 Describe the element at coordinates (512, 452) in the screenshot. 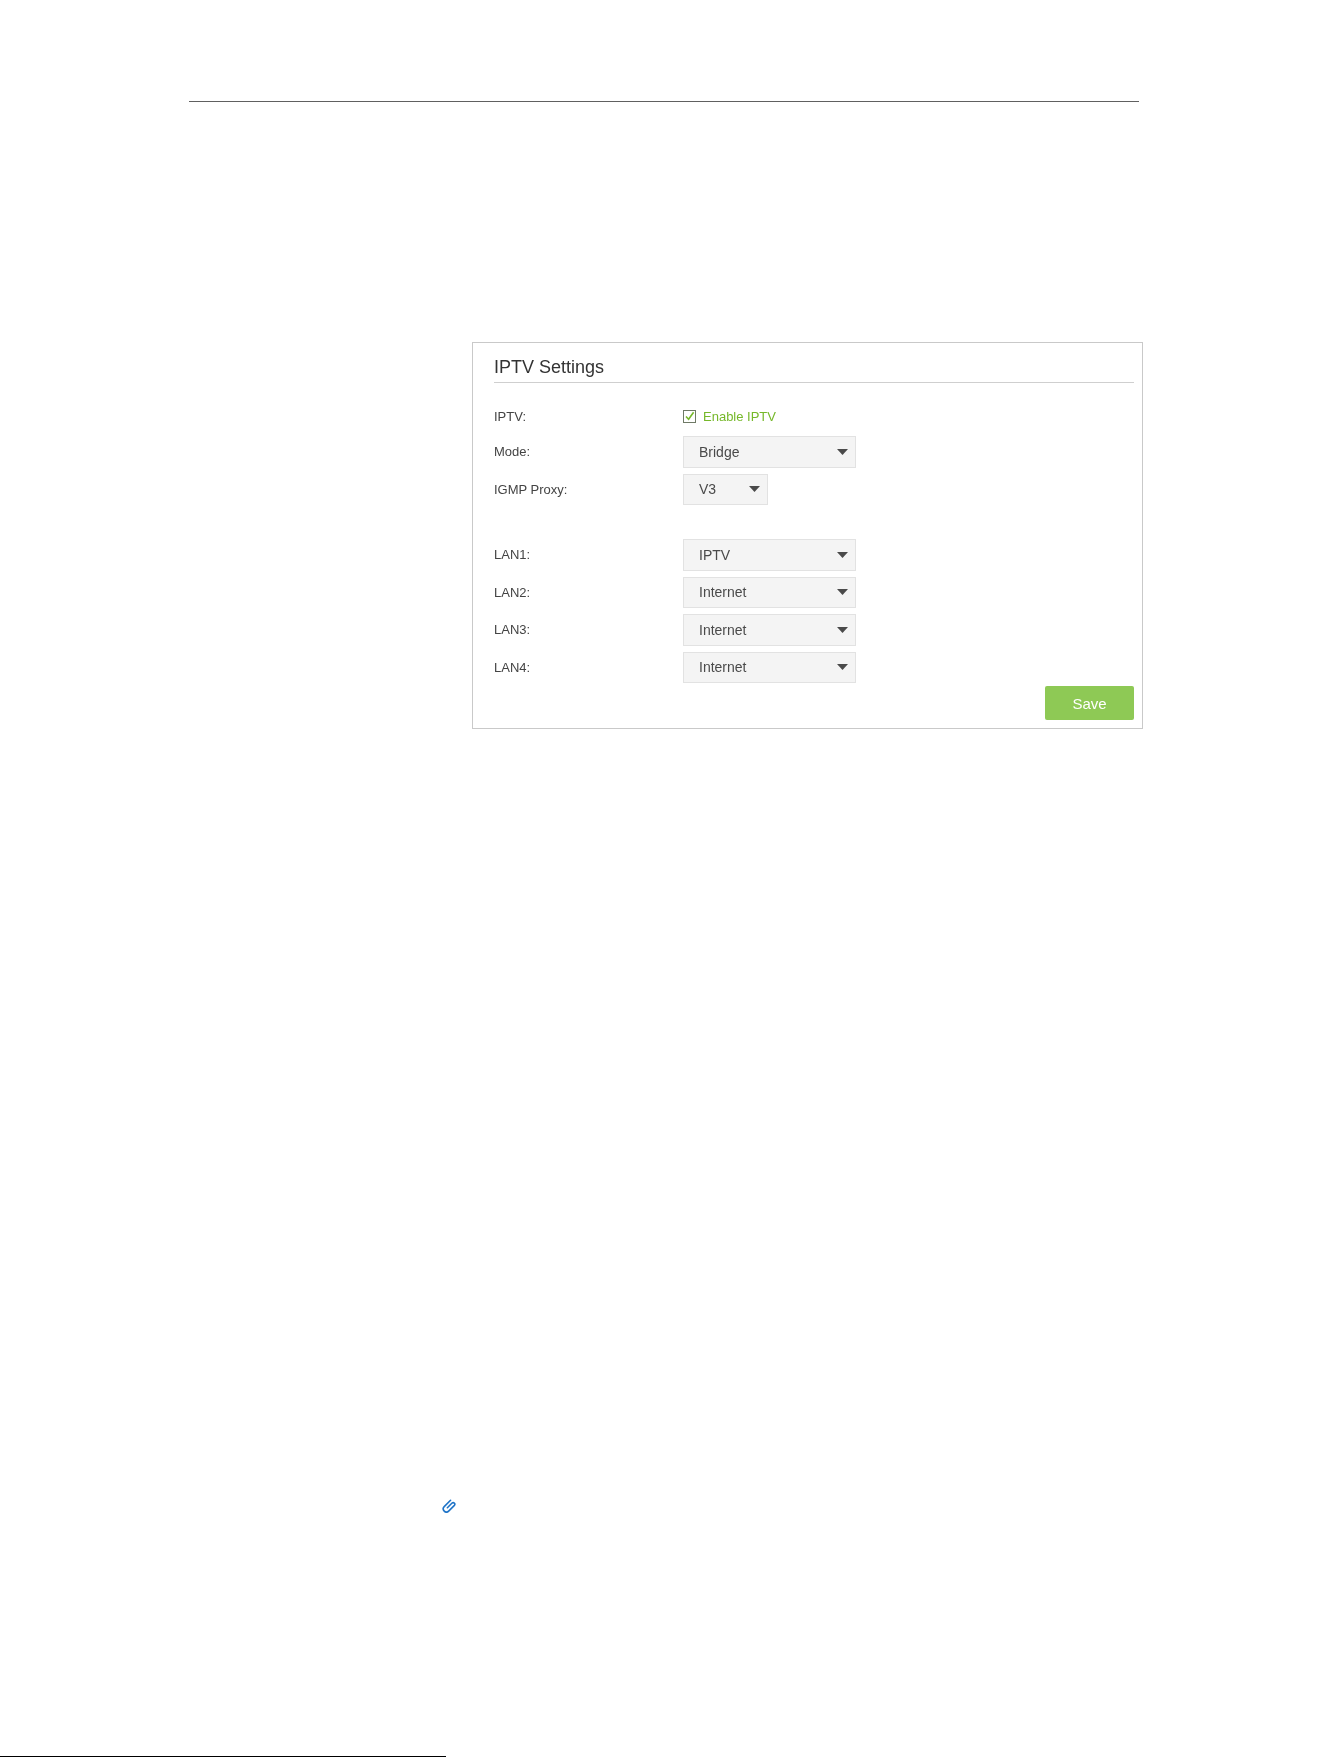

I see `field-label: Mode:` at that location.